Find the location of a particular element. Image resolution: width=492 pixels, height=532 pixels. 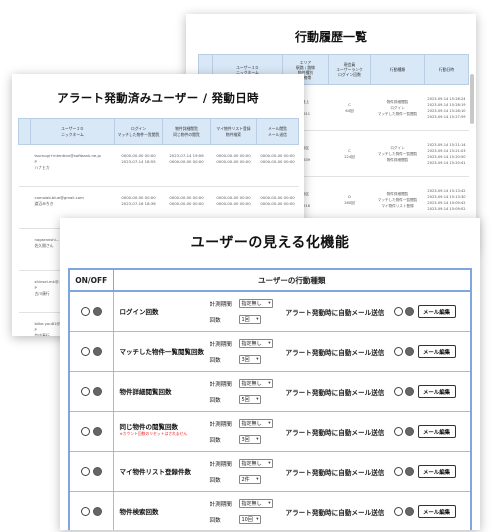

history-cell-action: 物件詳細閲覧 ログイン マッチした物件一覧閲覧 is located at coordinates (397, 107).